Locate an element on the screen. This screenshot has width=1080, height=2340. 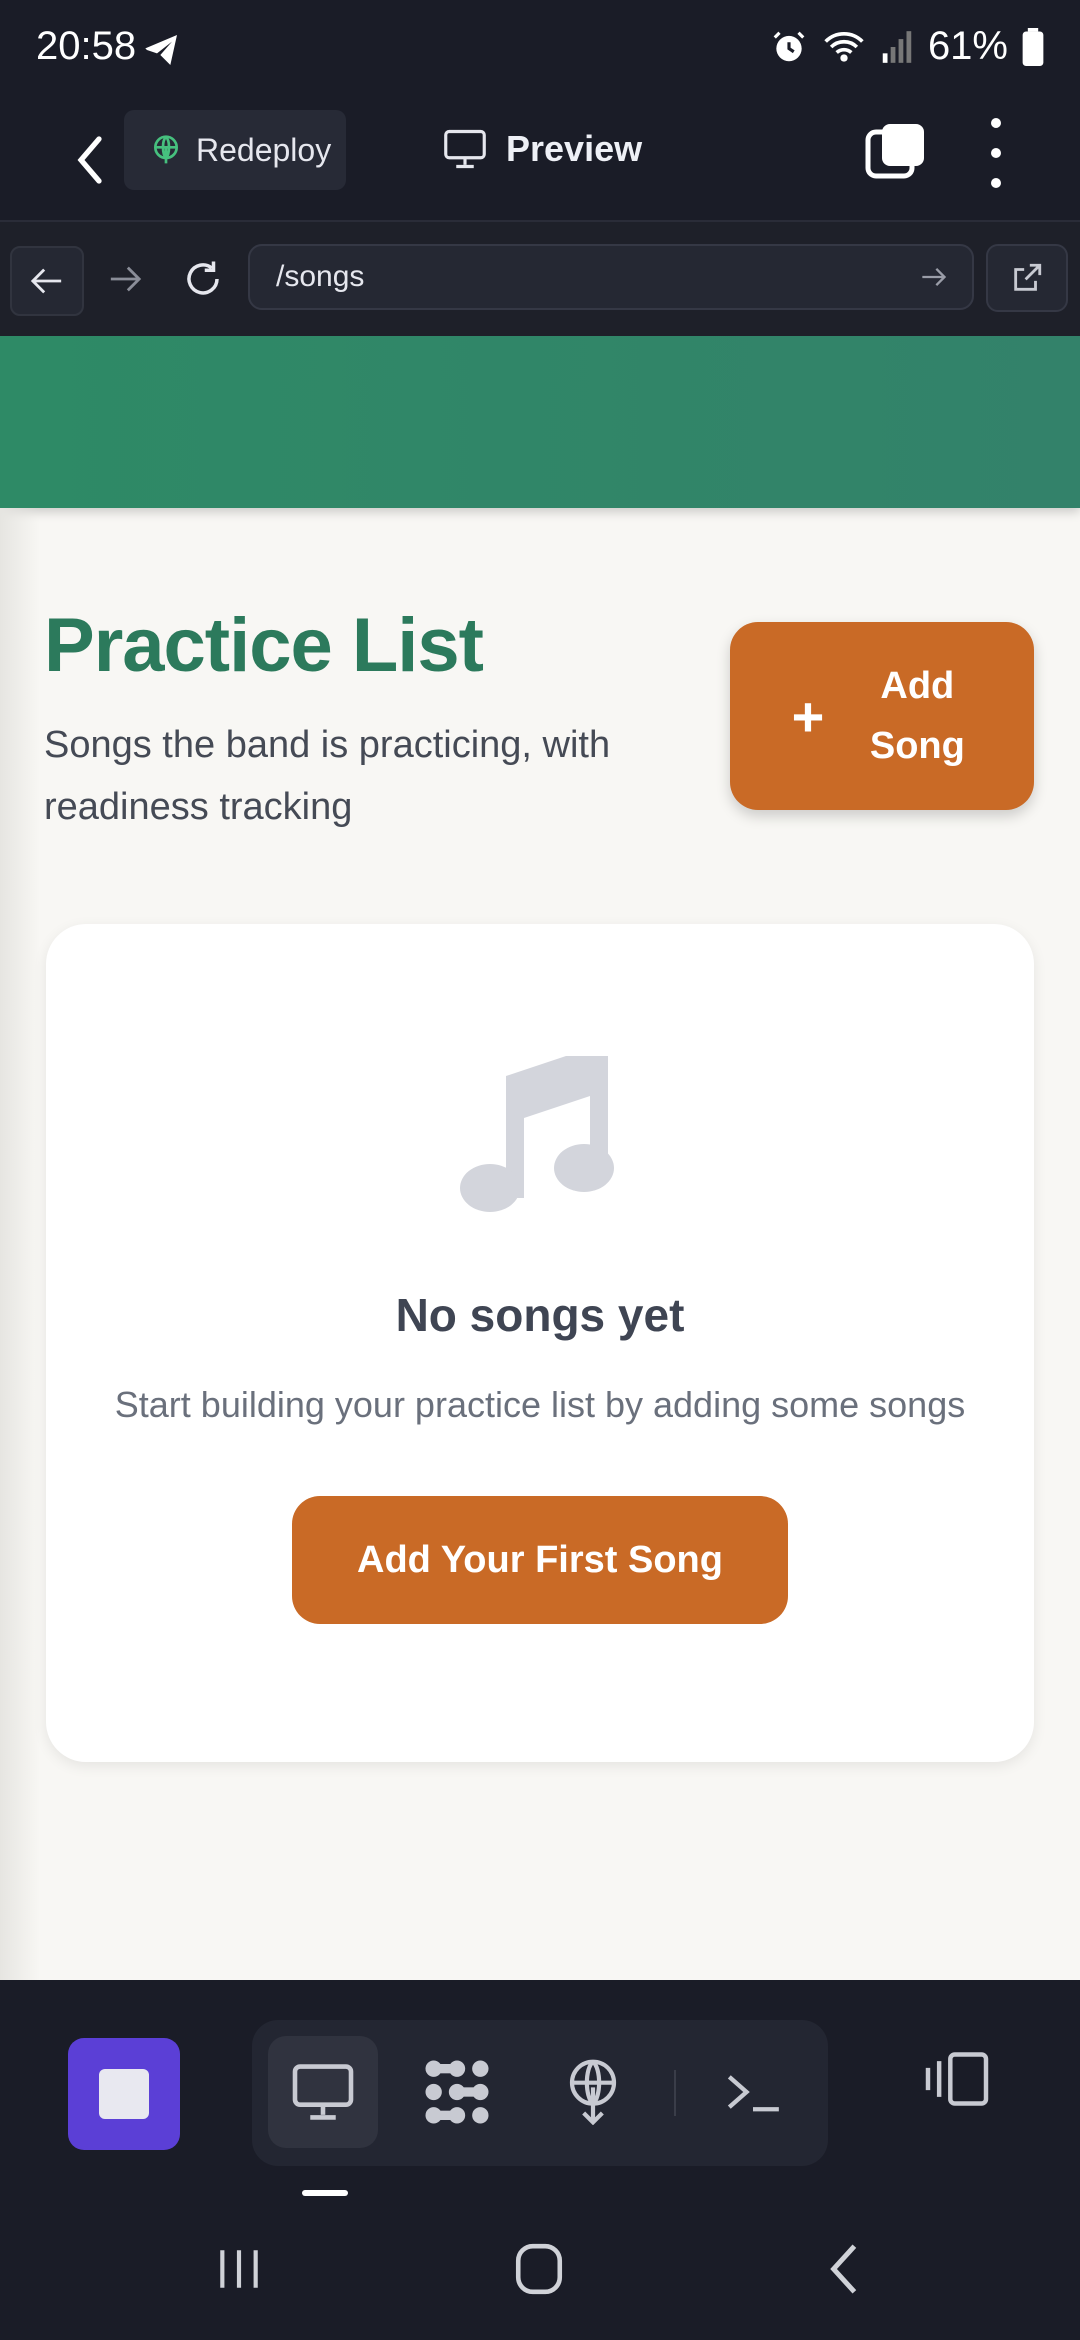
go-arrow-icon is located at coordinates (934, 277).